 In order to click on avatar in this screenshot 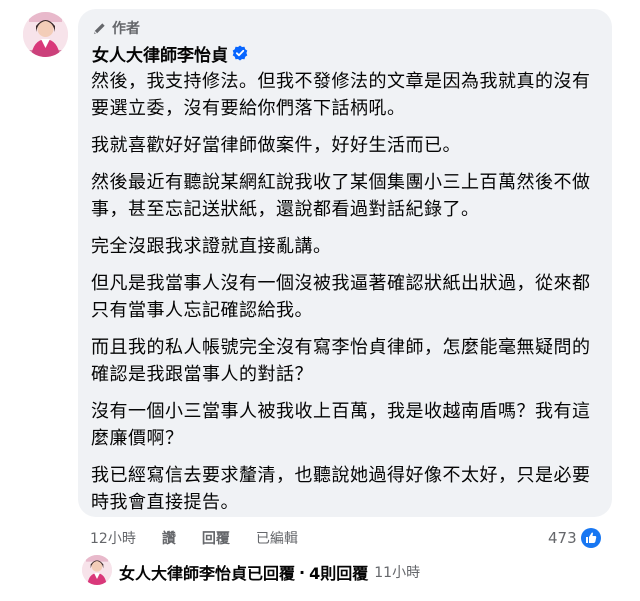, I will do `click(45, 34)`.